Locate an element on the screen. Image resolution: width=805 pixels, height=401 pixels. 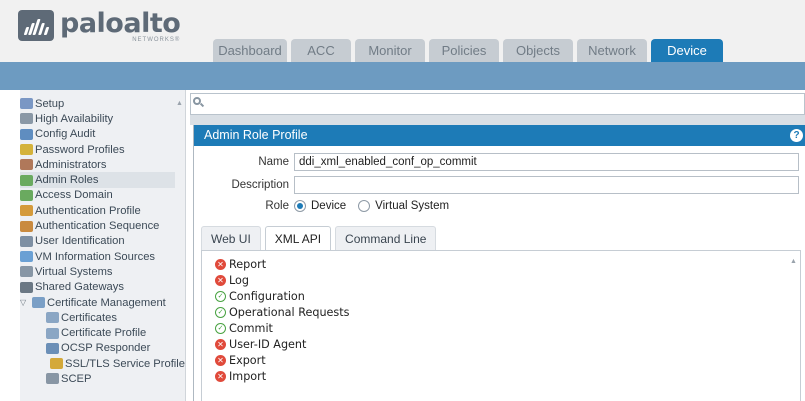
sidebar-item-certificate-profile: Certificate Profile is located at coordinates (102, 332).